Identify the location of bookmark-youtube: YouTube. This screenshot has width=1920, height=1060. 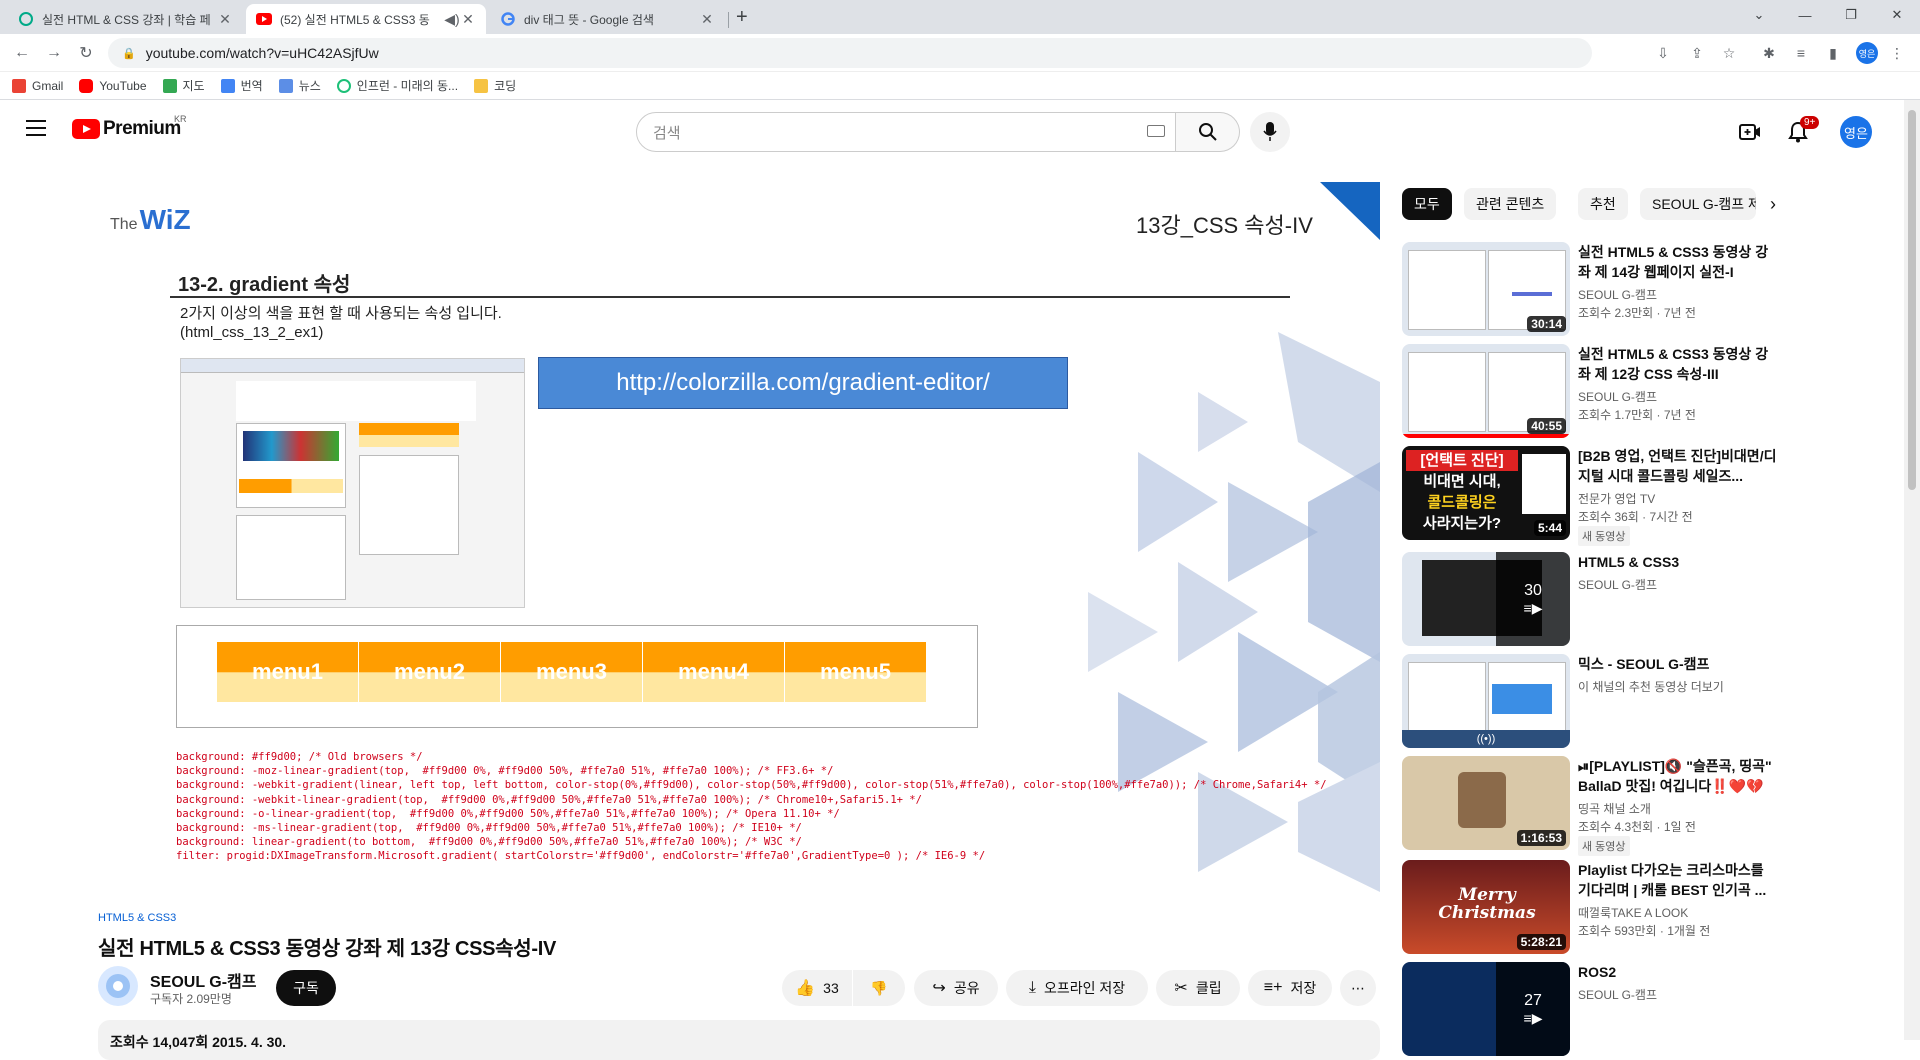
(113, 85).